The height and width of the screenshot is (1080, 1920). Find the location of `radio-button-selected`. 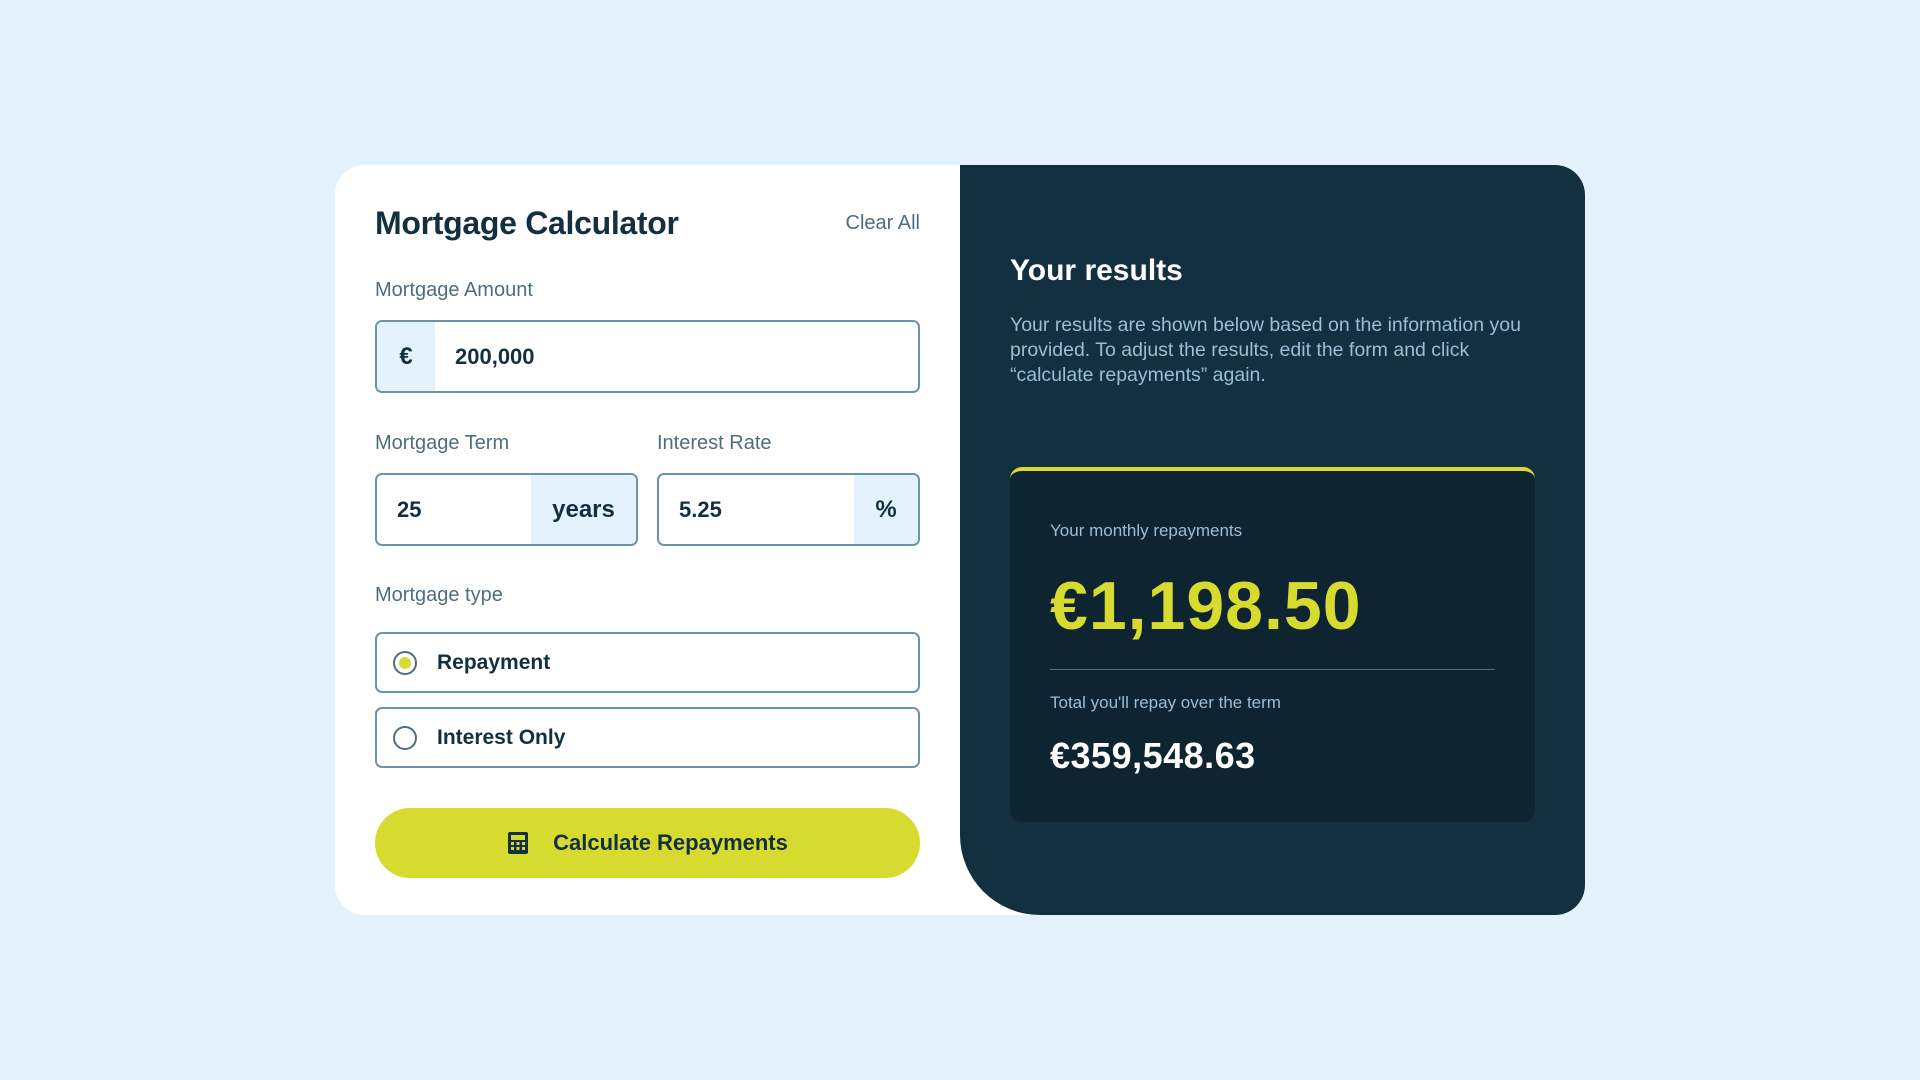

radio-button-selected is located at coordinates (405, 662).